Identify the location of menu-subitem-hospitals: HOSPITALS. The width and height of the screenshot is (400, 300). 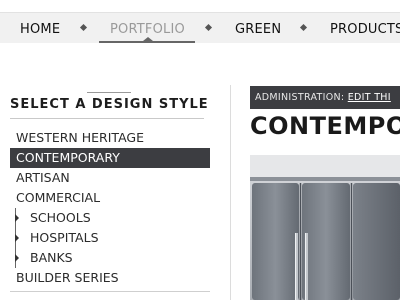
(110, 238).